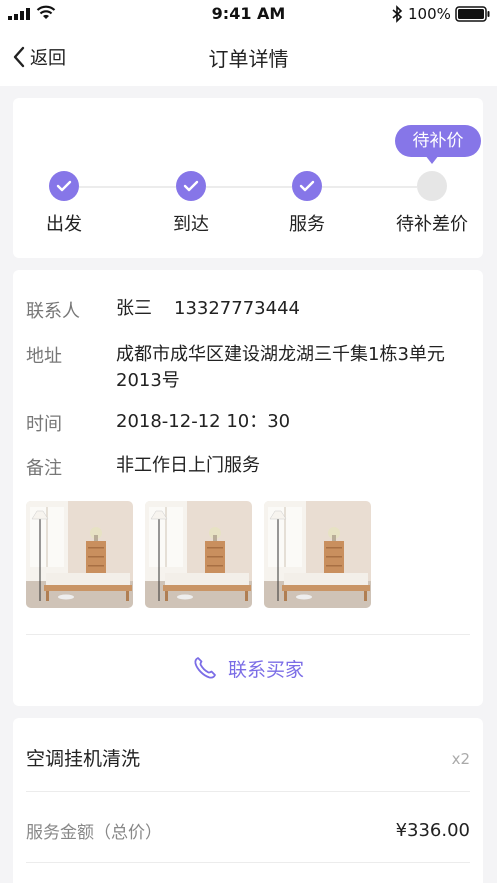 This screenshot has height=883, width=497. What do you see at coordinates (432, 224) in the screenshot?
I see `step-label: 待补差价` at bounding box center [432, 224].